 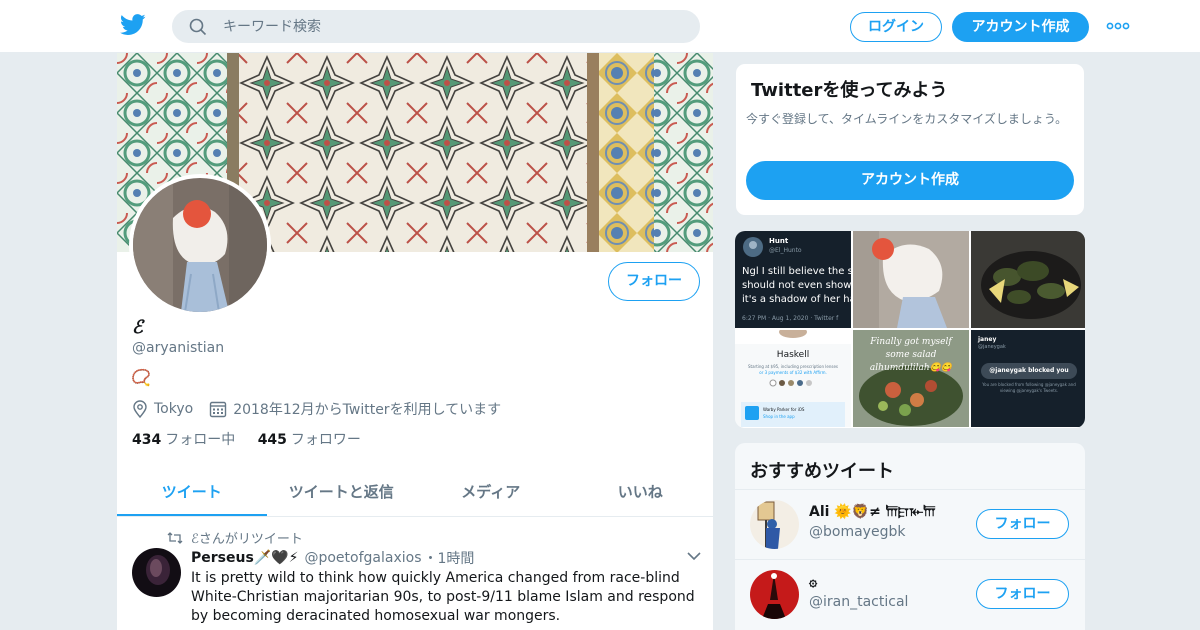 What do you see at coordinates (779, 241) in the screenshot?
I see `media-tweet-name: Hunt` at bounding box center [779, 241].